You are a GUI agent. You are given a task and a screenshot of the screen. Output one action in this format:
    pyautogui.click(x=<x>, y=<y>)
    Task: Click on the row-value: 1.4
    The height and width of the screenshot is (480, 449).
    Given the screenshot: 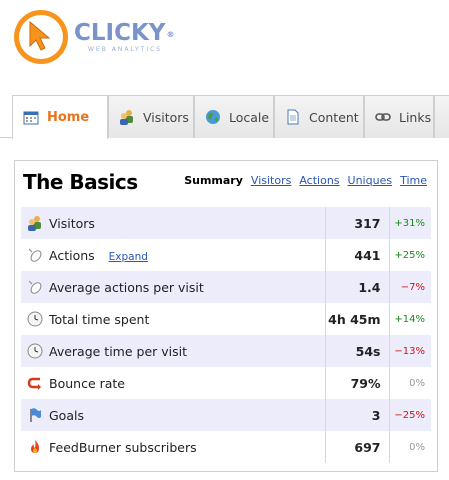 What is the action you would take?
    pyautogui.click(x=356, y=287)
    